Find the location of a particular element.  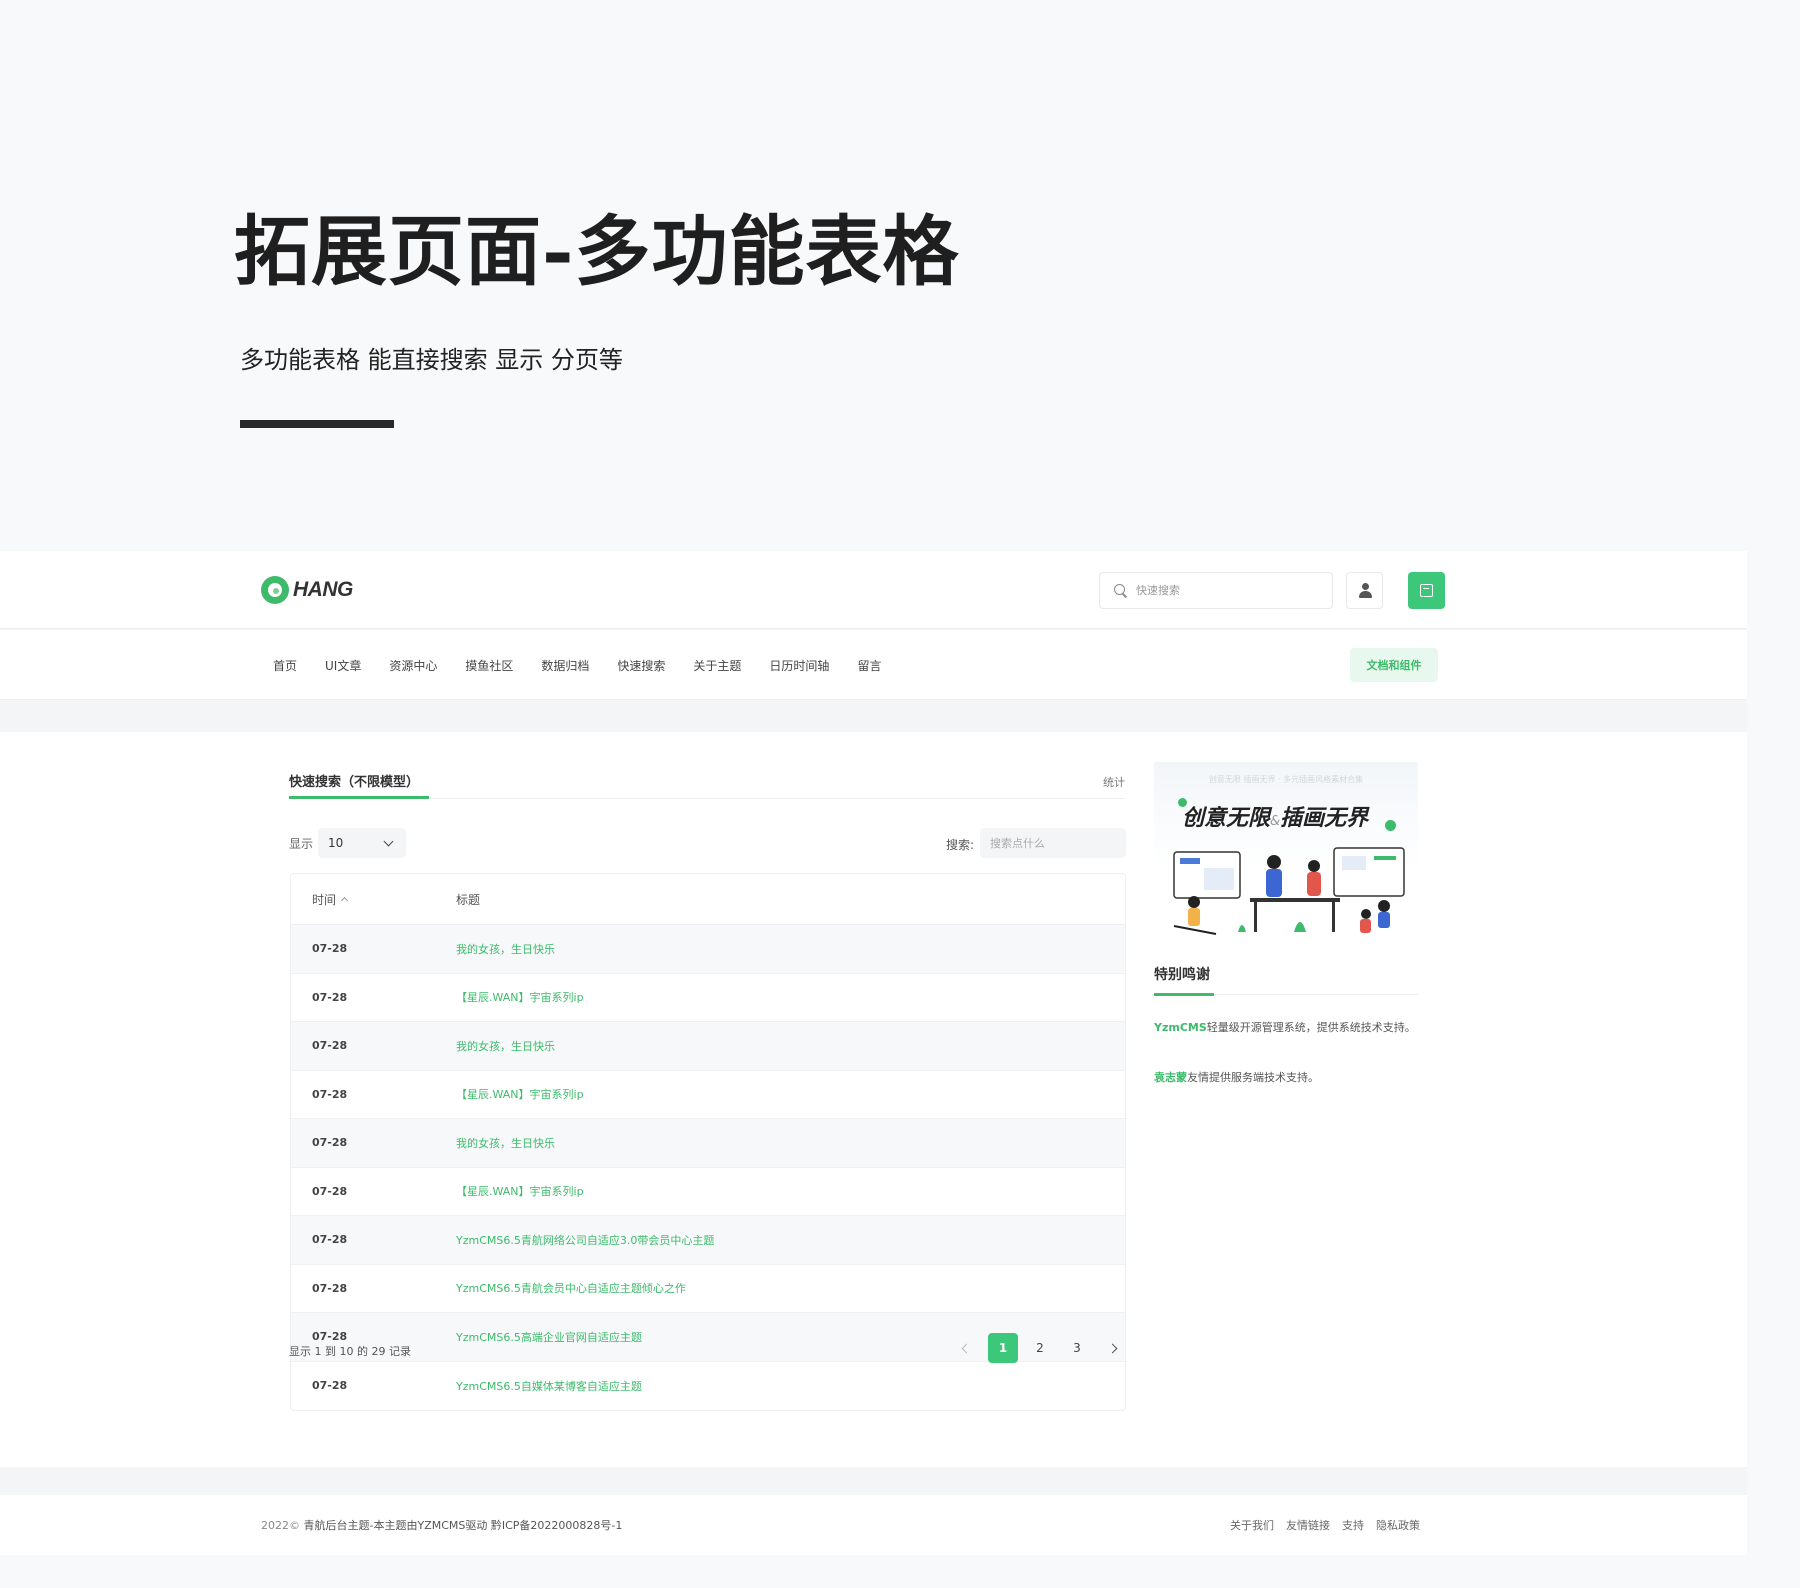

calendar-button is located at coordinates (1426, 590).